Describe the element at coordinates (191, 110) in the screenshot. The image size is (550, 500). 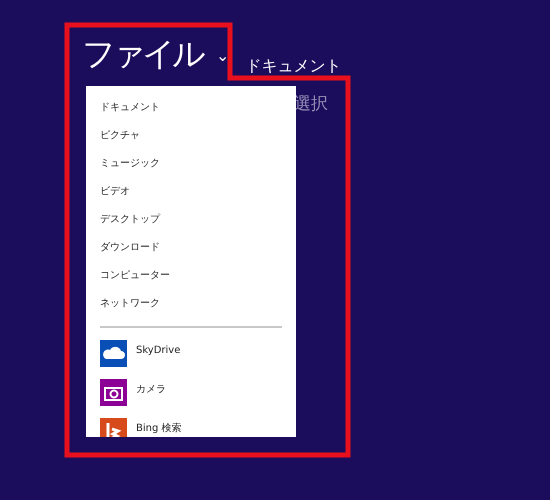
I see `menu-item: ドキュメント` at that location.